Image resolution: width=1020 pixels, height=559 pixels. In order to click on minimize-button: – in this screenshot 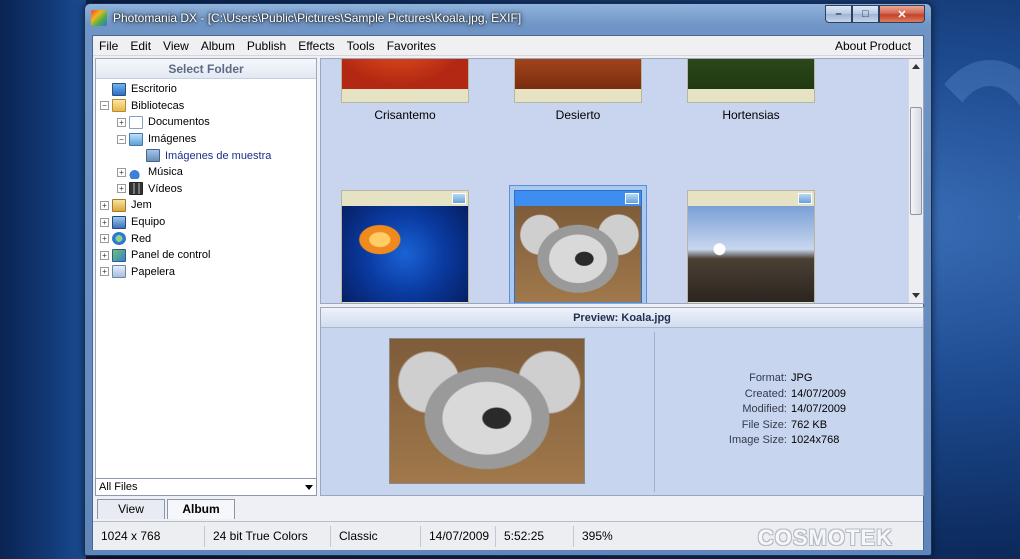, I will do `click(838, 14)`.